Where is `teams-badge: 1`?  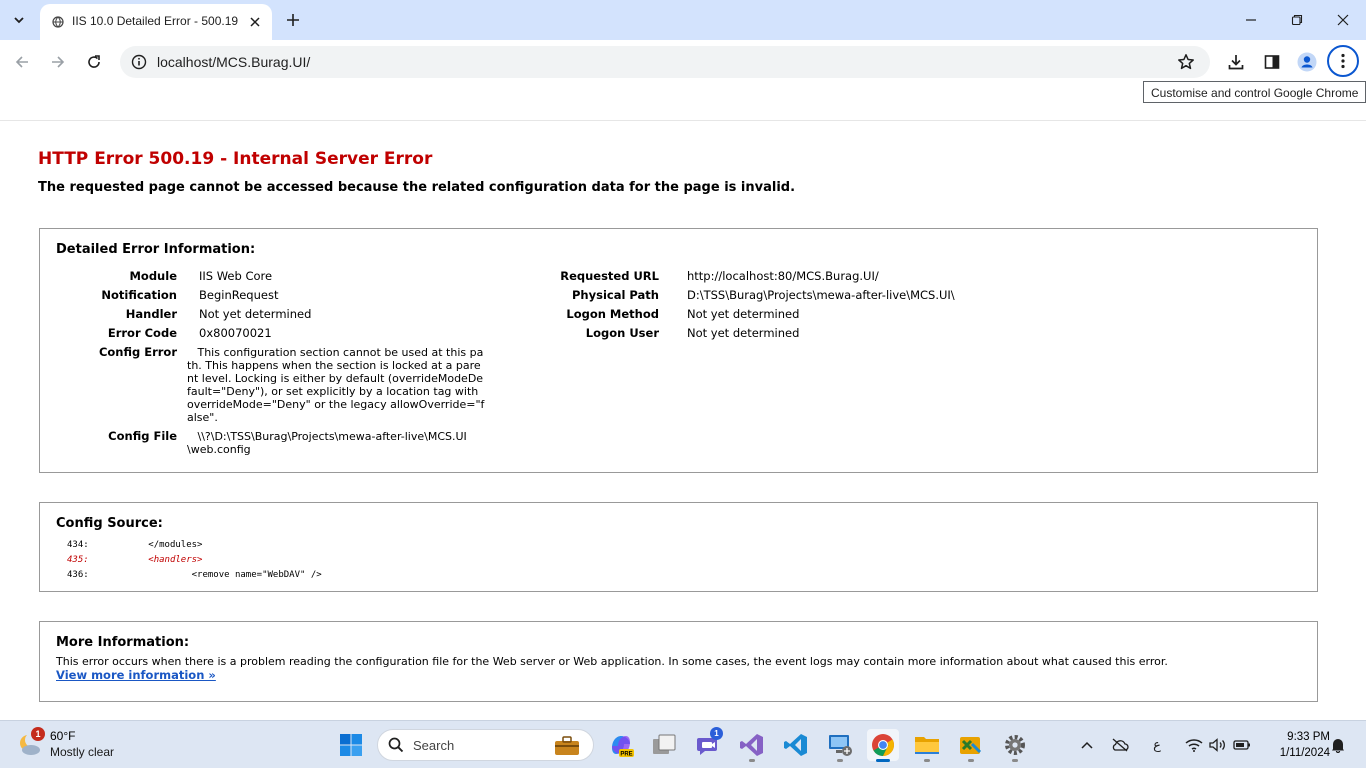
teams-badge: 1 is located at coordinates (716, 733).